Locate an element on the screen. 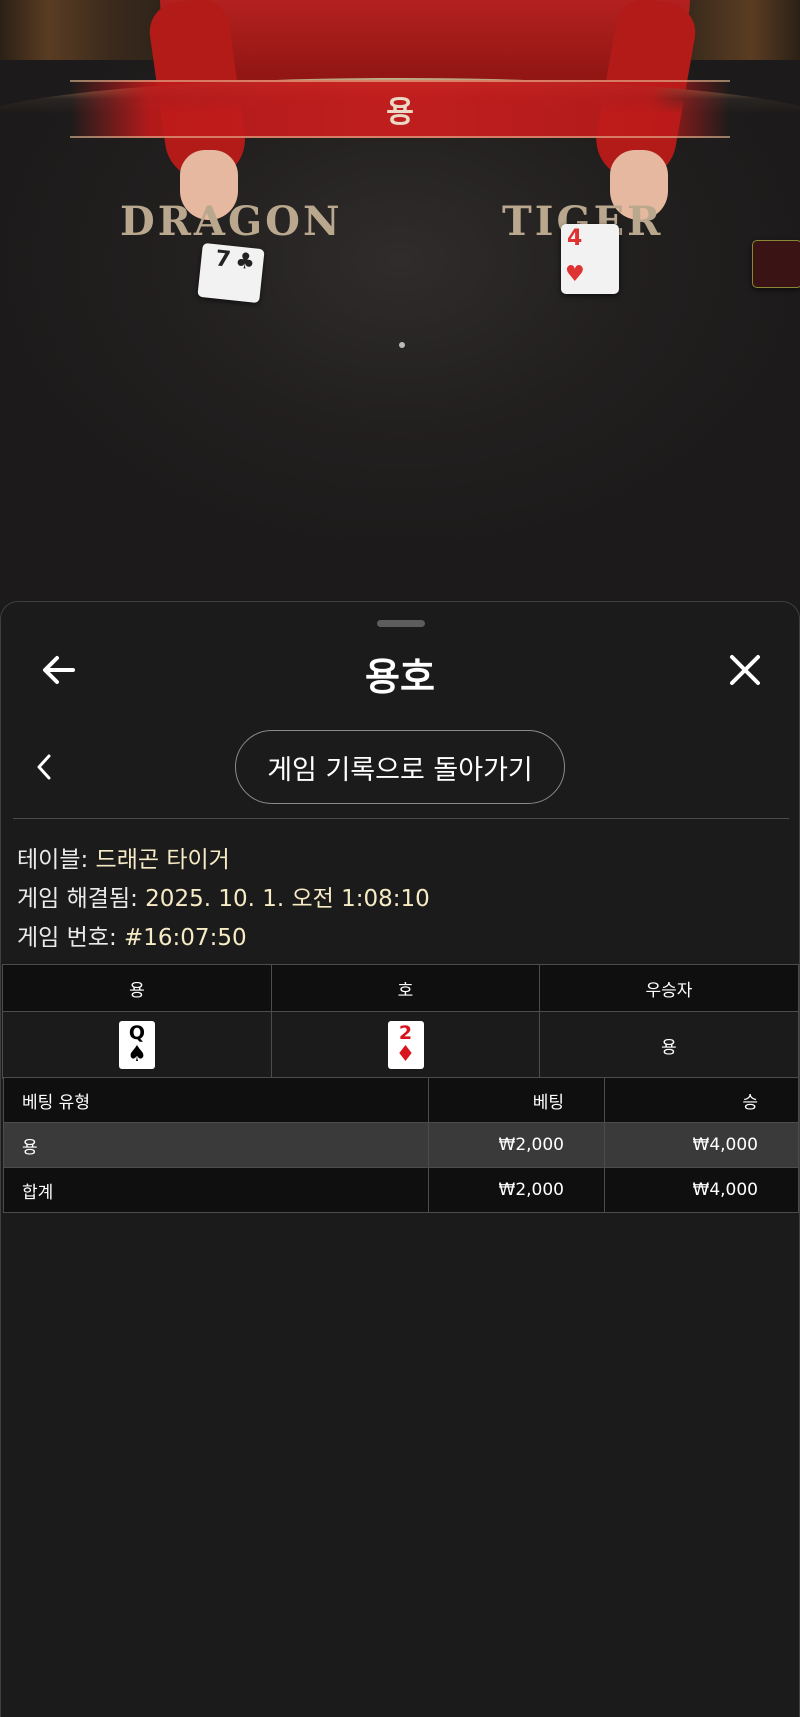 This screenshot has height=1717, width=800. tiger-card-rank: 2 is located at coordinates (405, 1033).